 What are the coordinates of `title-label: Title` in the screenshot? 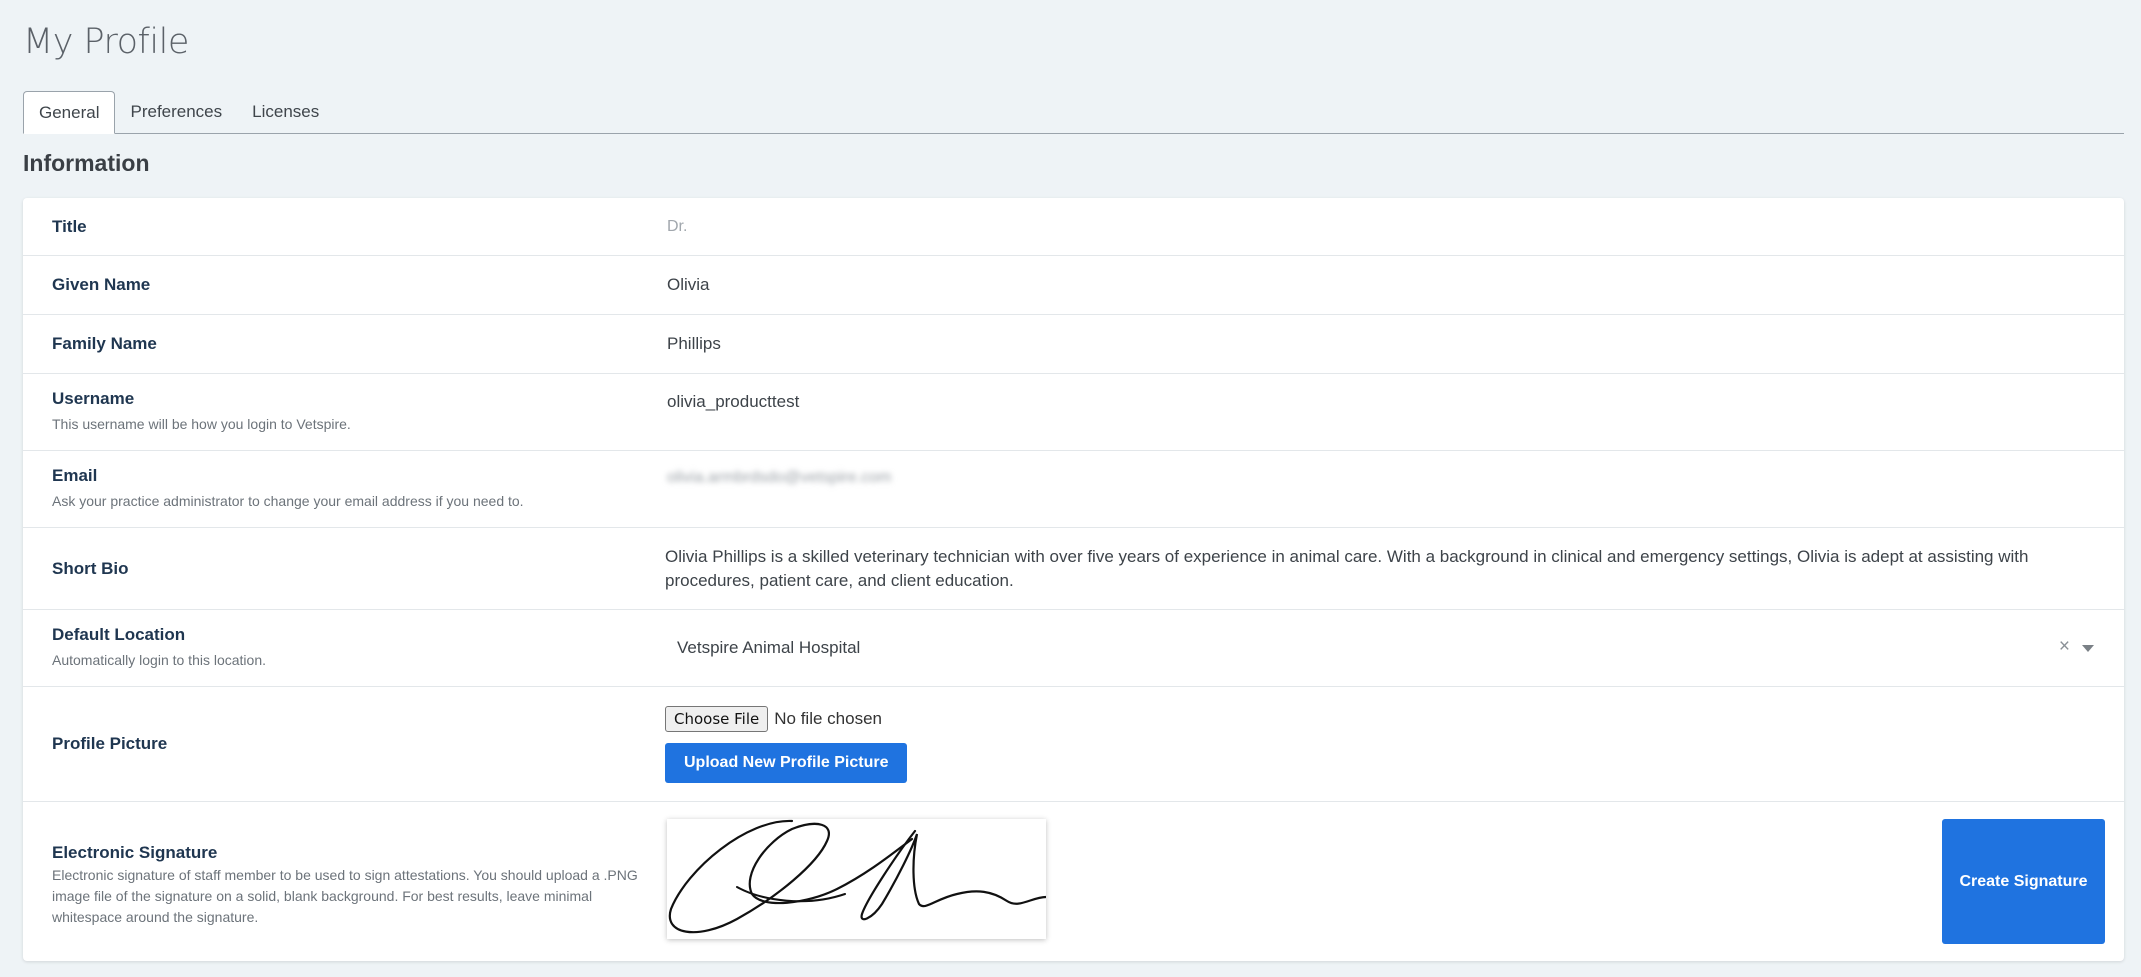 It's located at (69, 226).